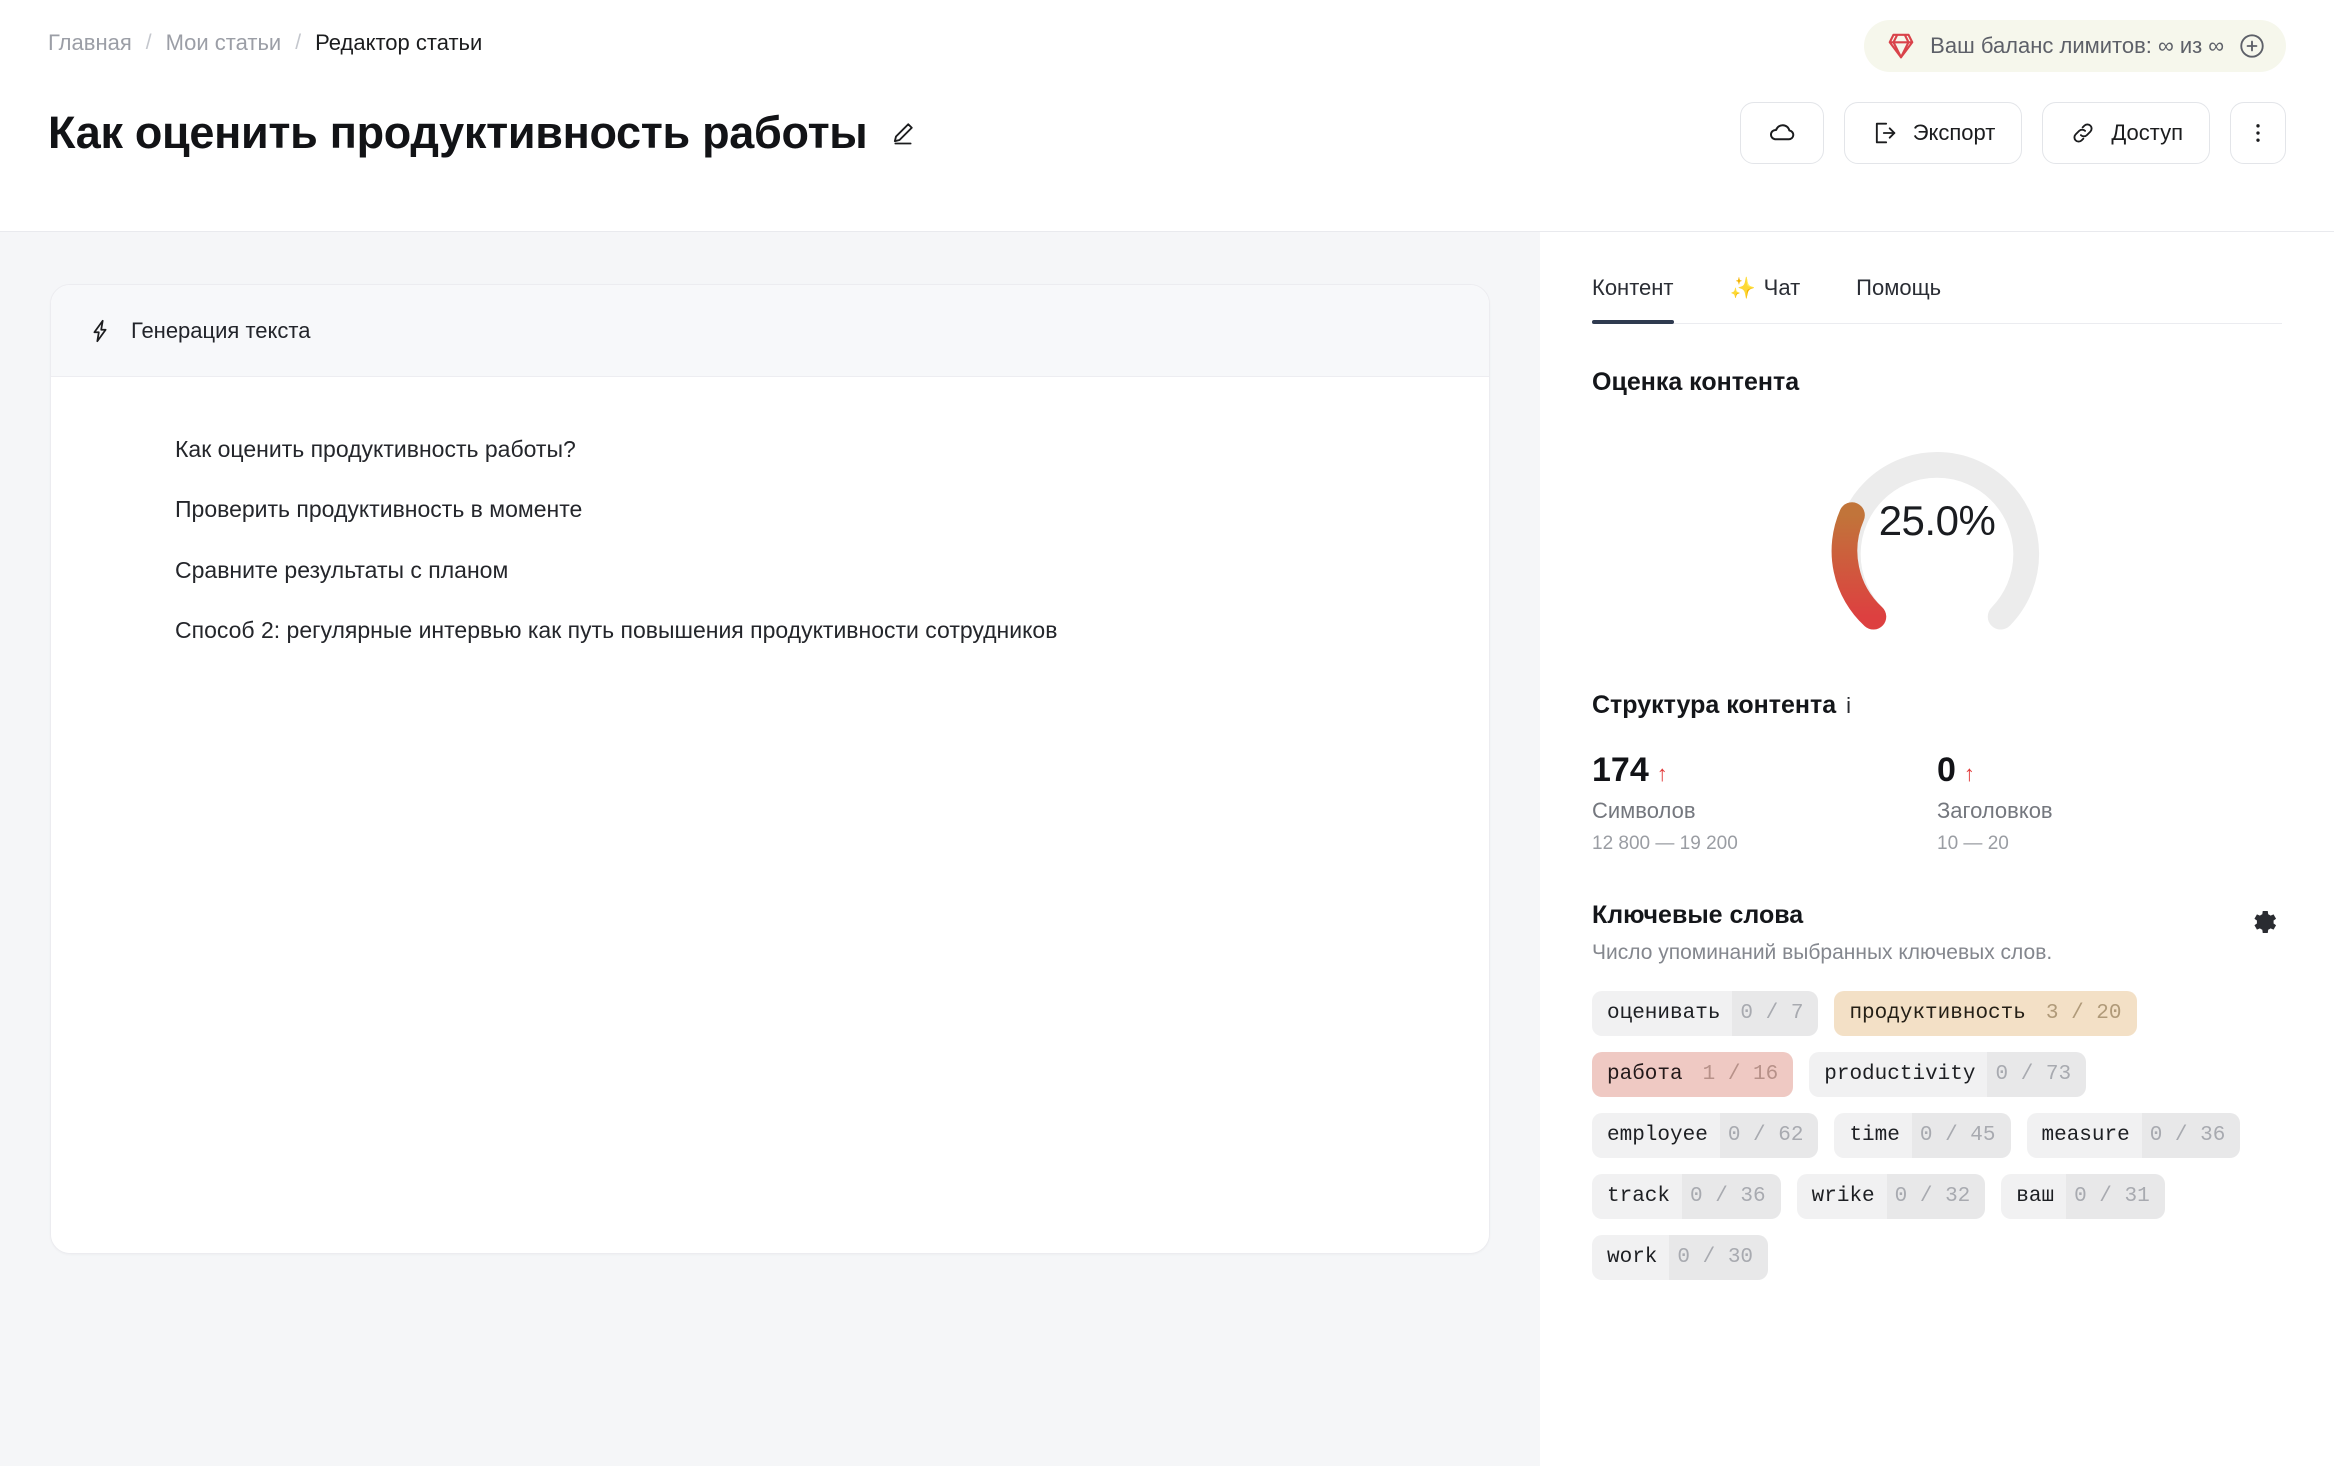 This screenshot has height=1466, width=2334. Describe the element at coordinates (1899, 287) in the screenshot. I see `tab-help-label: Помощь` at that location.